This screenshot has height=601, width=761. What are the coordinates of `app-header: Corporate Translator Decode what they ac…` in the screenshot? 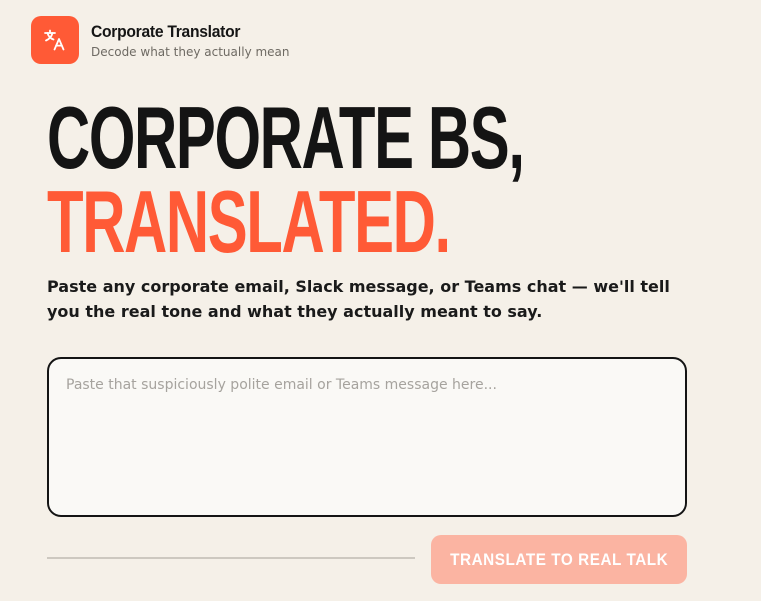 It's located at (160, 40).